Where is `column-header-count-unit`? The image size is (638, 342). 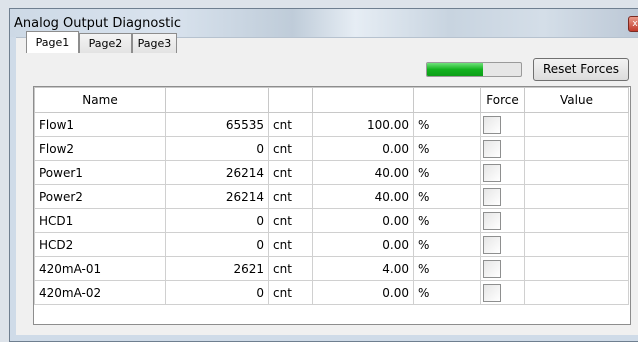 column-header-count-unit is located at coordinates (290, 100).